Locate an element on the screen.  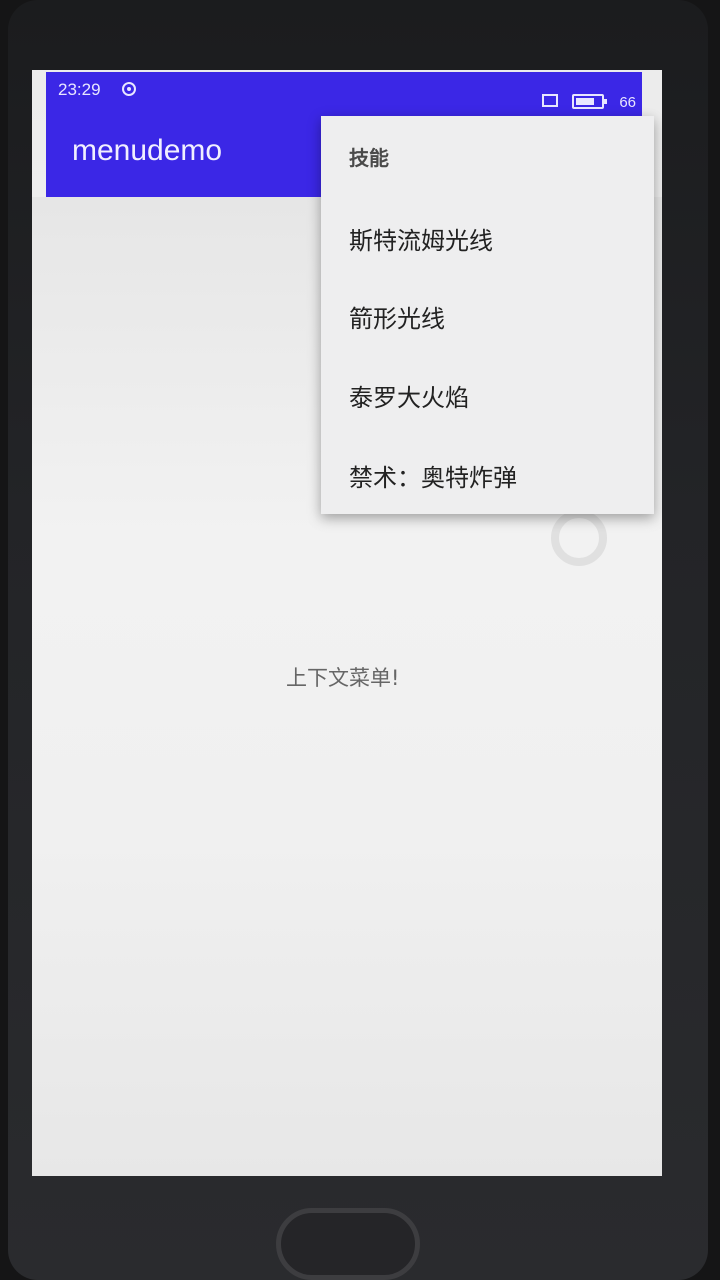
context-menu-target-text: 上下文菜单! is located at coordinates (342, 677).